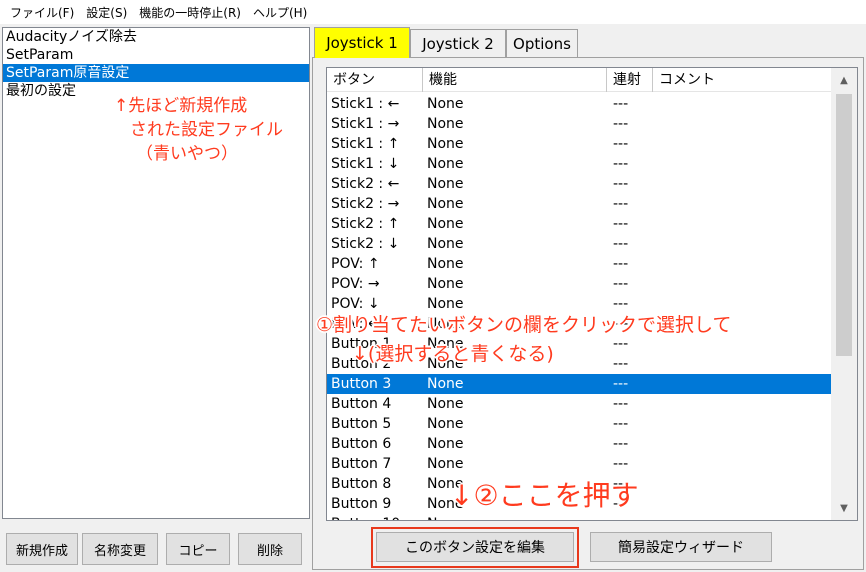  Describe the element at coordinates (181, 106) in the screenshot. I see `annotation-new-profile-1: ↑先ほど新規作成` at that location.